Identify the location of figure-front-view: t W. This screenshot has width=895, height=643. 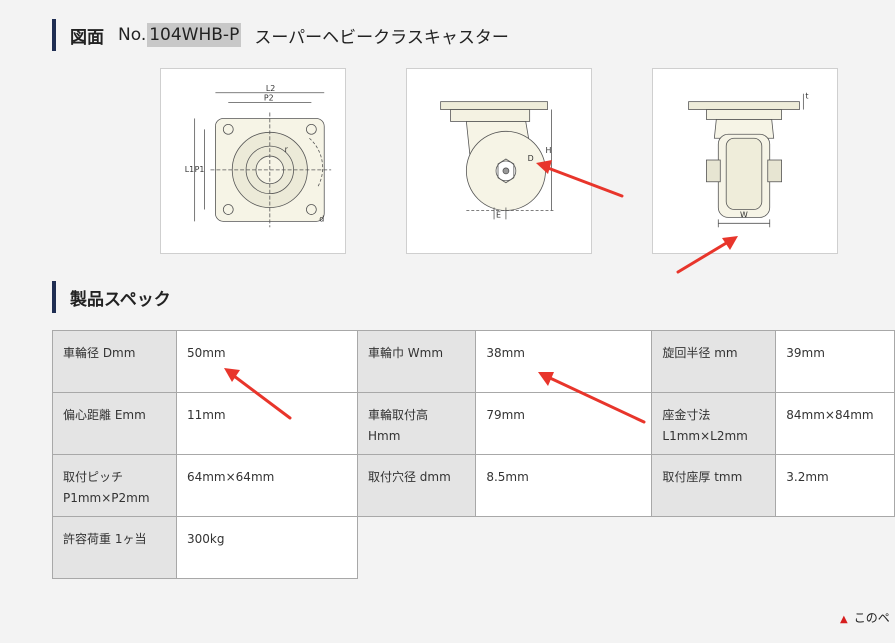
(745, 161).